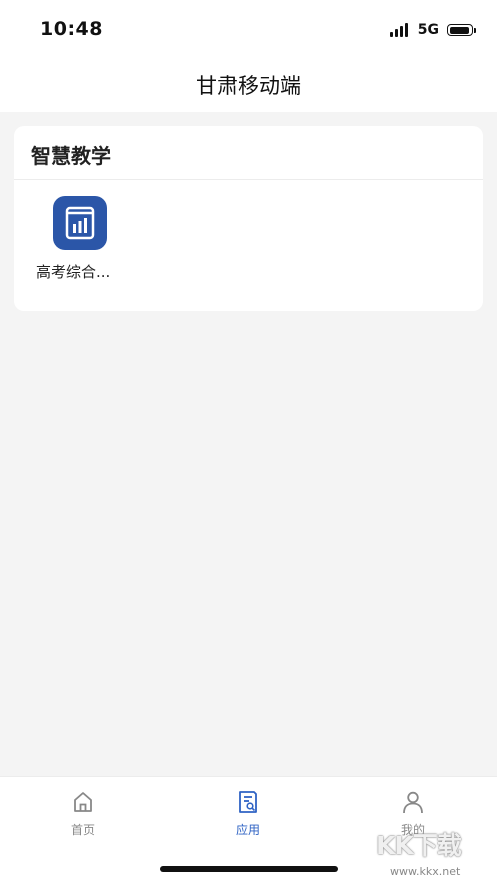 The height and width of the screenshot is (884, 497). What do you see at coordinates (399, 30) in the screenshot?
I see `signal-icon` at bounding box center [399, 30].